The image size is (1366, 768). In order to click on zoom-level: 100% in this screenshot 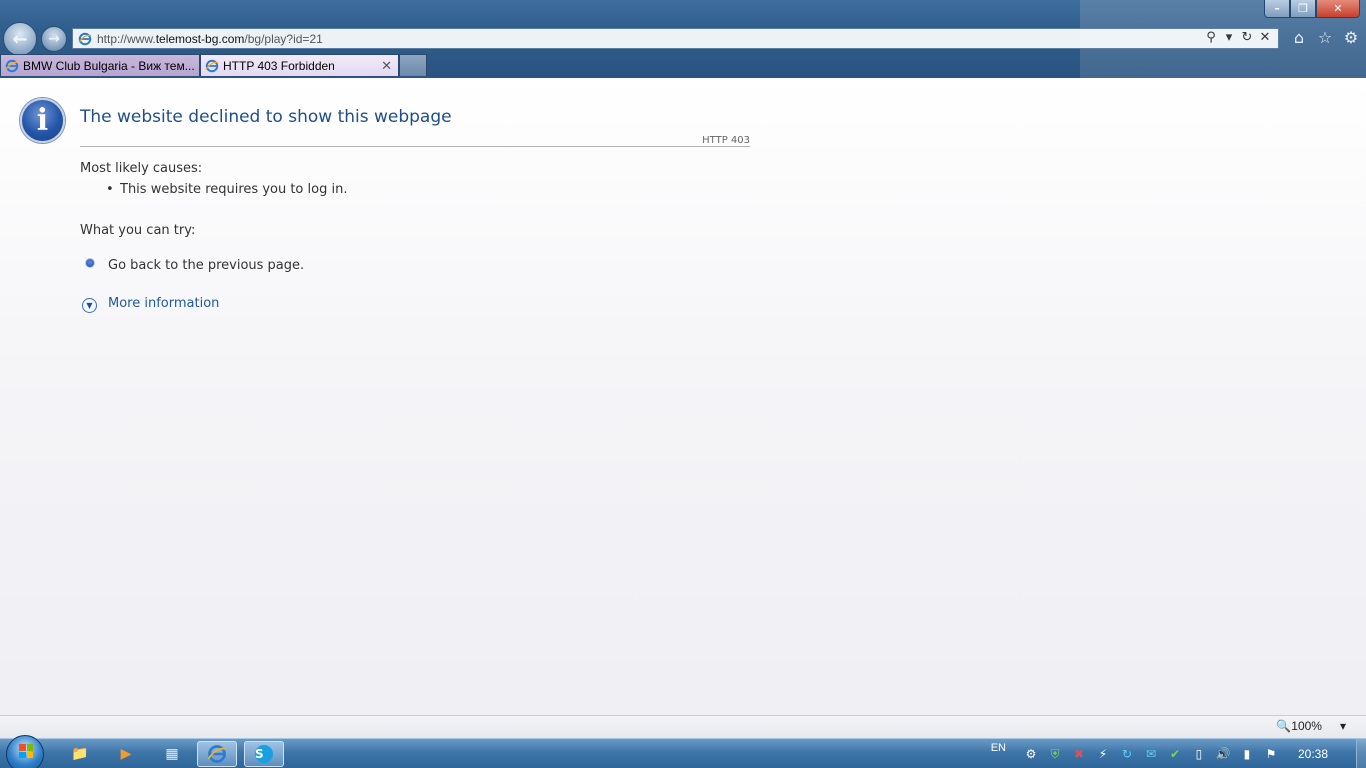, I will do `click(1306, 726)`.